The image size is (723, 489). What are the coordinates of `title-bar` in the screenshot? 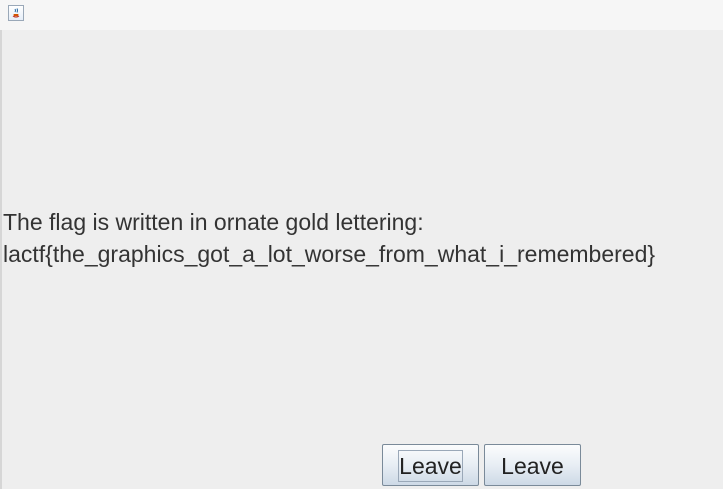 It's located at (361, 15).